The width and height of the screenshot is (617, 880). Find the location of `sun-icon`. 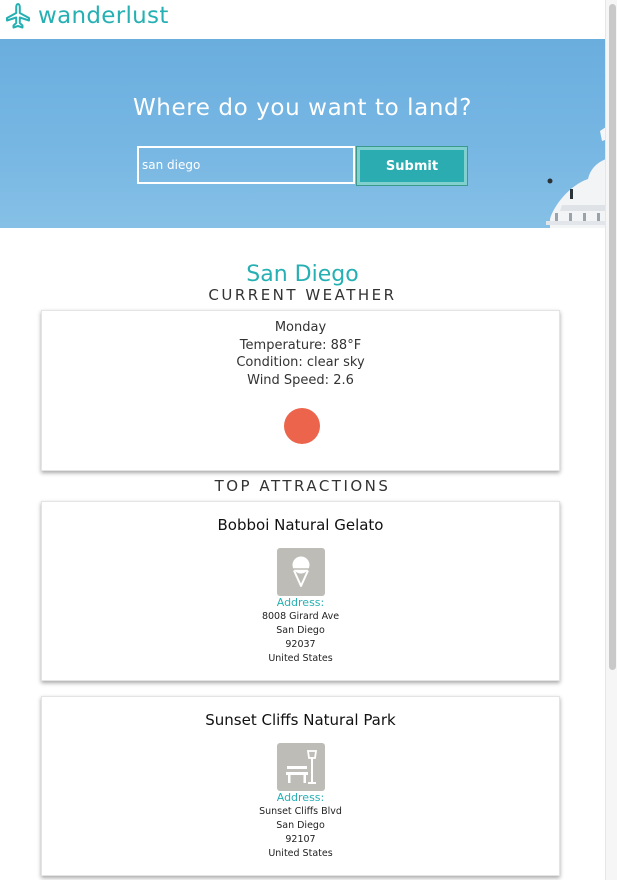

sun-icon is located at coordinates (302, 426).